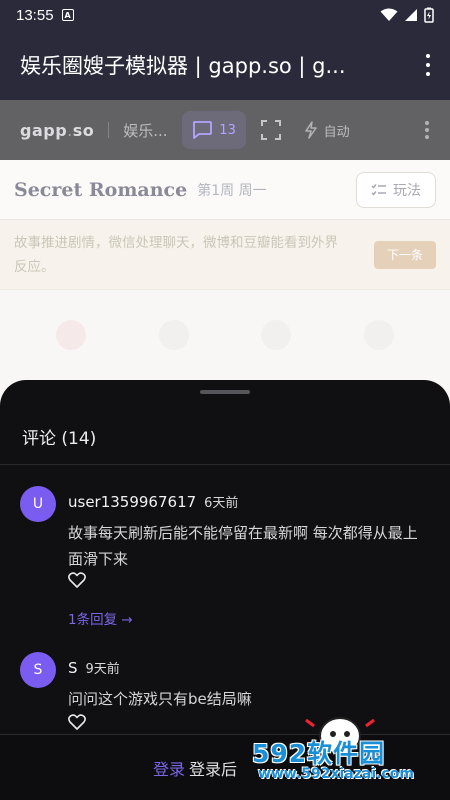  What do you see at coordinates (319, 753) in the screenshot?
I see `watermark-text: 592软件园` at bounding box center [319, 753].